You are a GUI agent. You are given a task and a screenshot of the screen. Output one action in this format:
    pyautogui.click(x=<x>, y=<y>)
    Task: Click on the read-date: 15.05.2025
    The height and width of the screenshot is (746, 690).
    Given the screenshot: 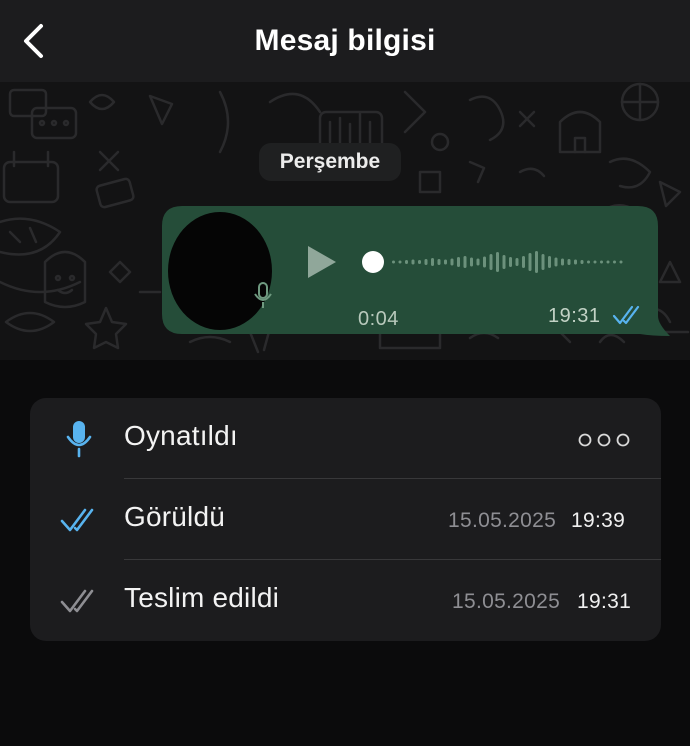 What is the action you would take?
    pyautogui.click(x=502, y=520)
    